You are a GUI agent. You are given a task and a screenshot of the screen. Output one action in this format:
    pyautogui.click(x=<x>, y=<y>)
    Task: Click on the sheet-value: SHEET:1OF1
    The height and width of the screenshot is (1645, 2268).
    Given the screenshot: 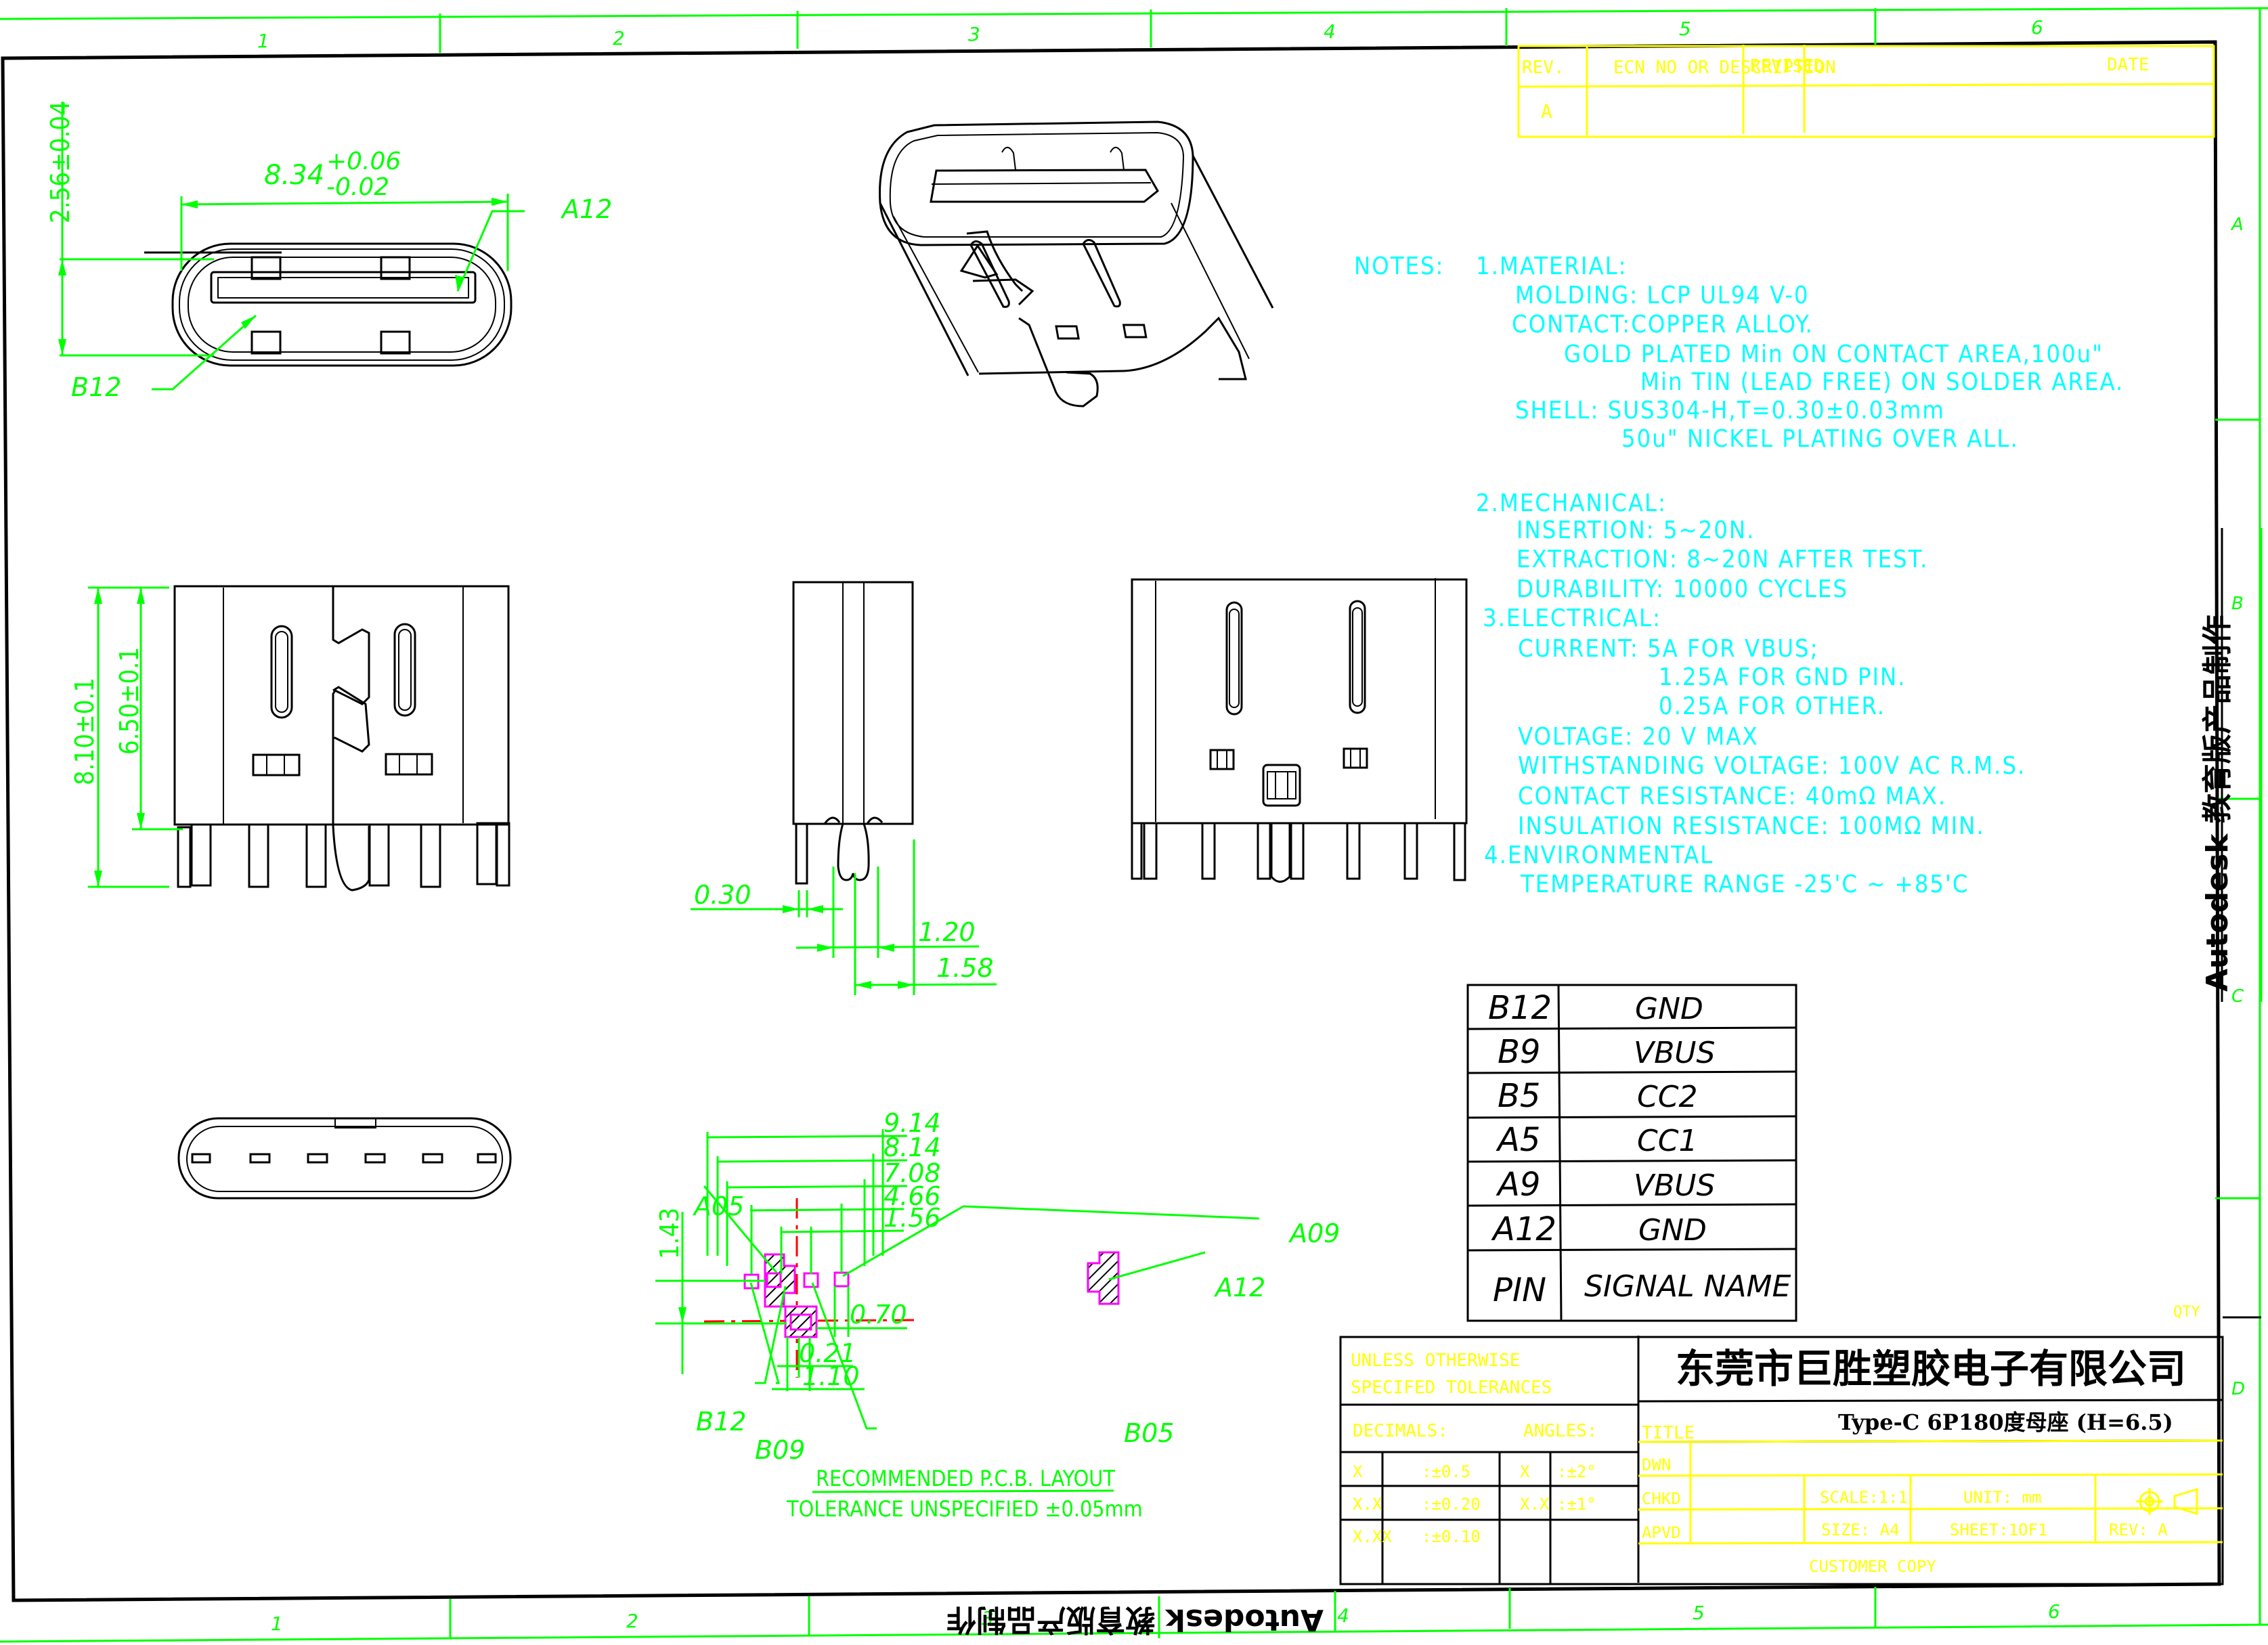 What is the action you would take?
    pyautogui.click(x=1999, y=1529)
    